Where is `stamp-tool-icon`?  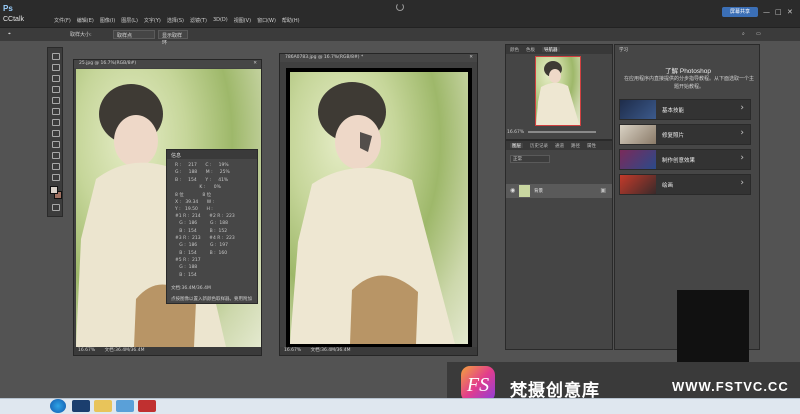
stamp-tool-icon is located at coordinates (56, 144).